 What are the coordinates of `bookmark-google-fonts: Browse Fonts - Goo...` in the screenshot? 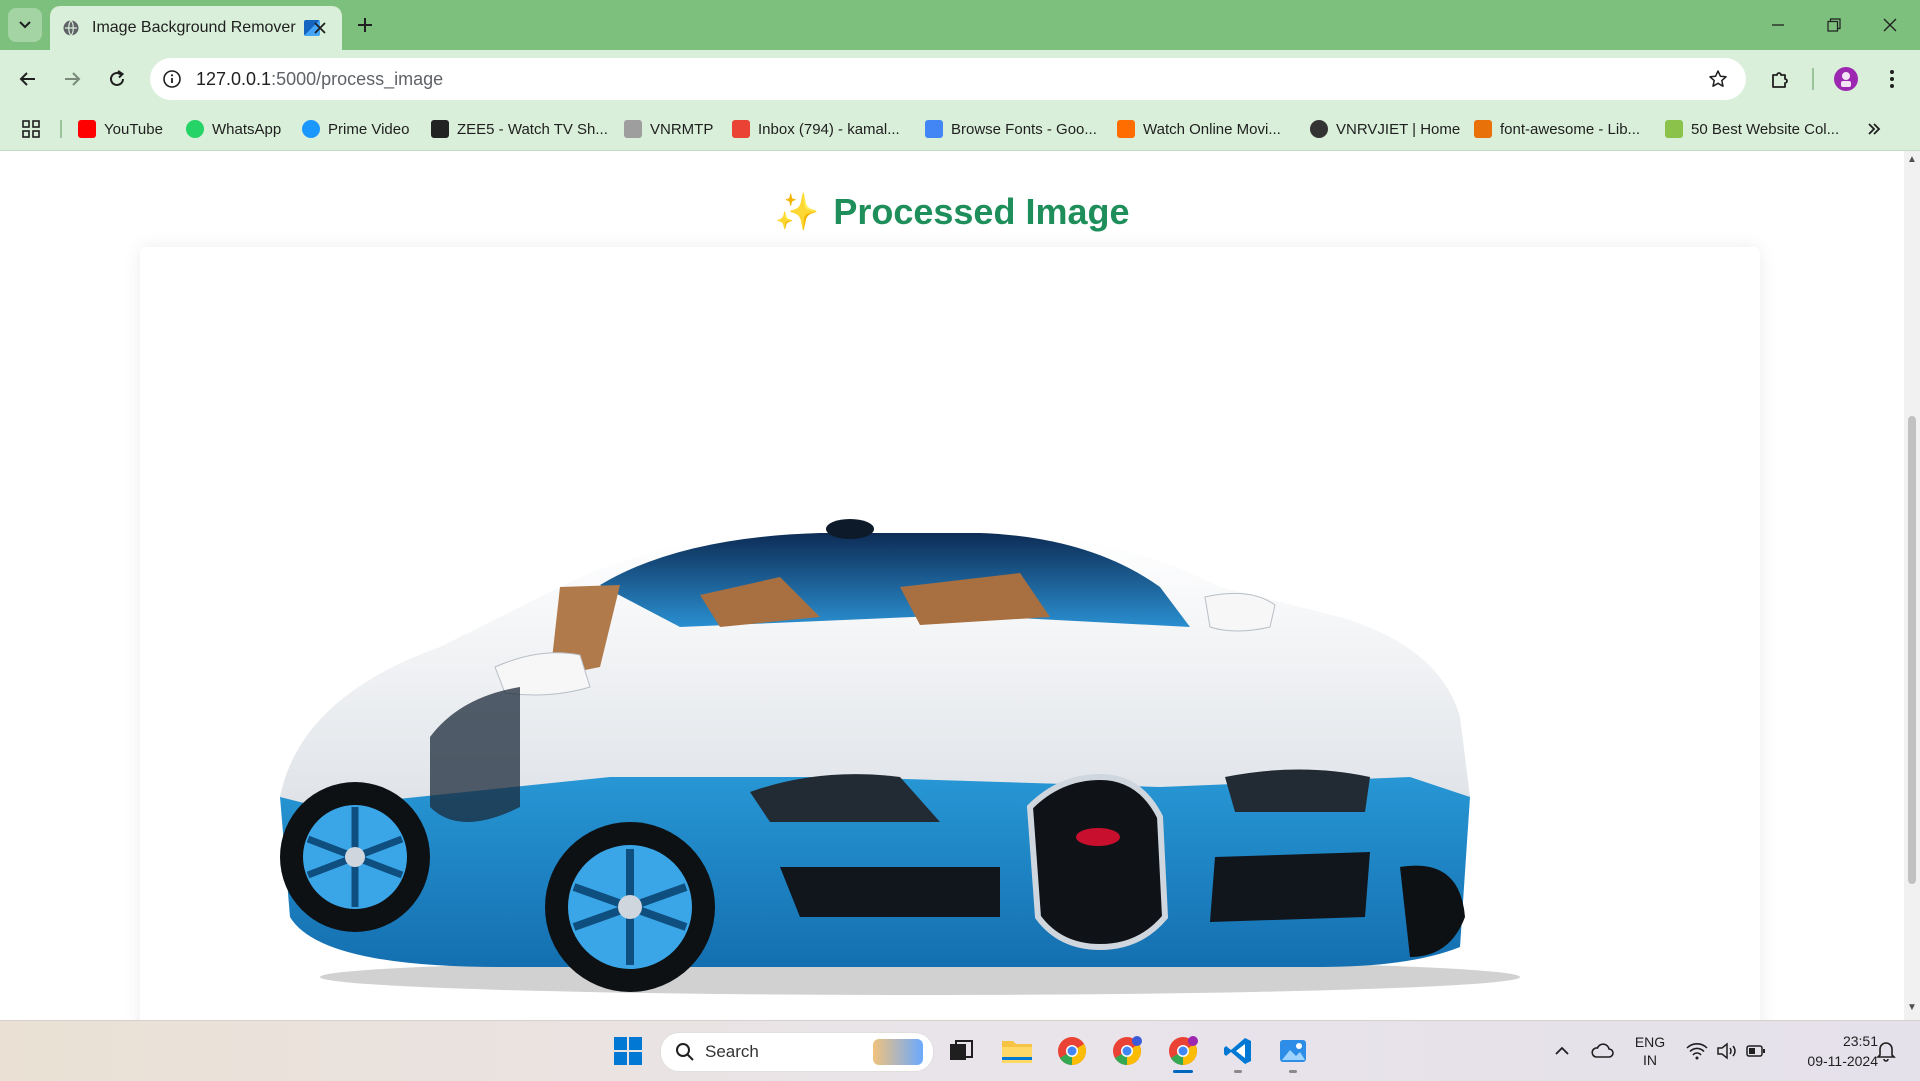 It's located at (1011, 129).